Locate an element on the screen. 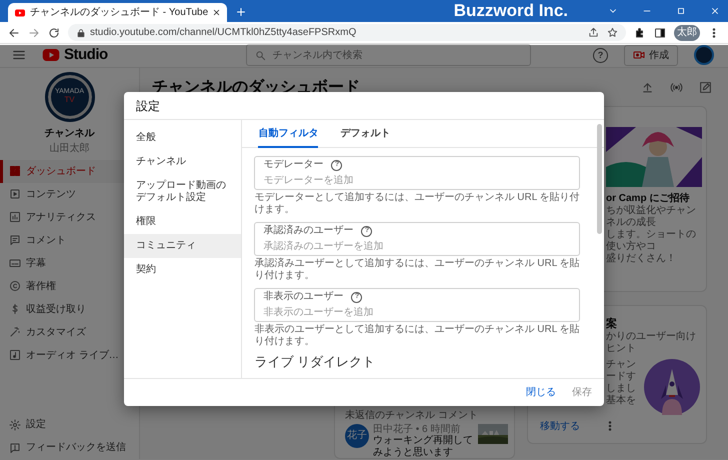 This screenshot has width=728, height=460. logo-text: TV is located at coordinates (69, 100).